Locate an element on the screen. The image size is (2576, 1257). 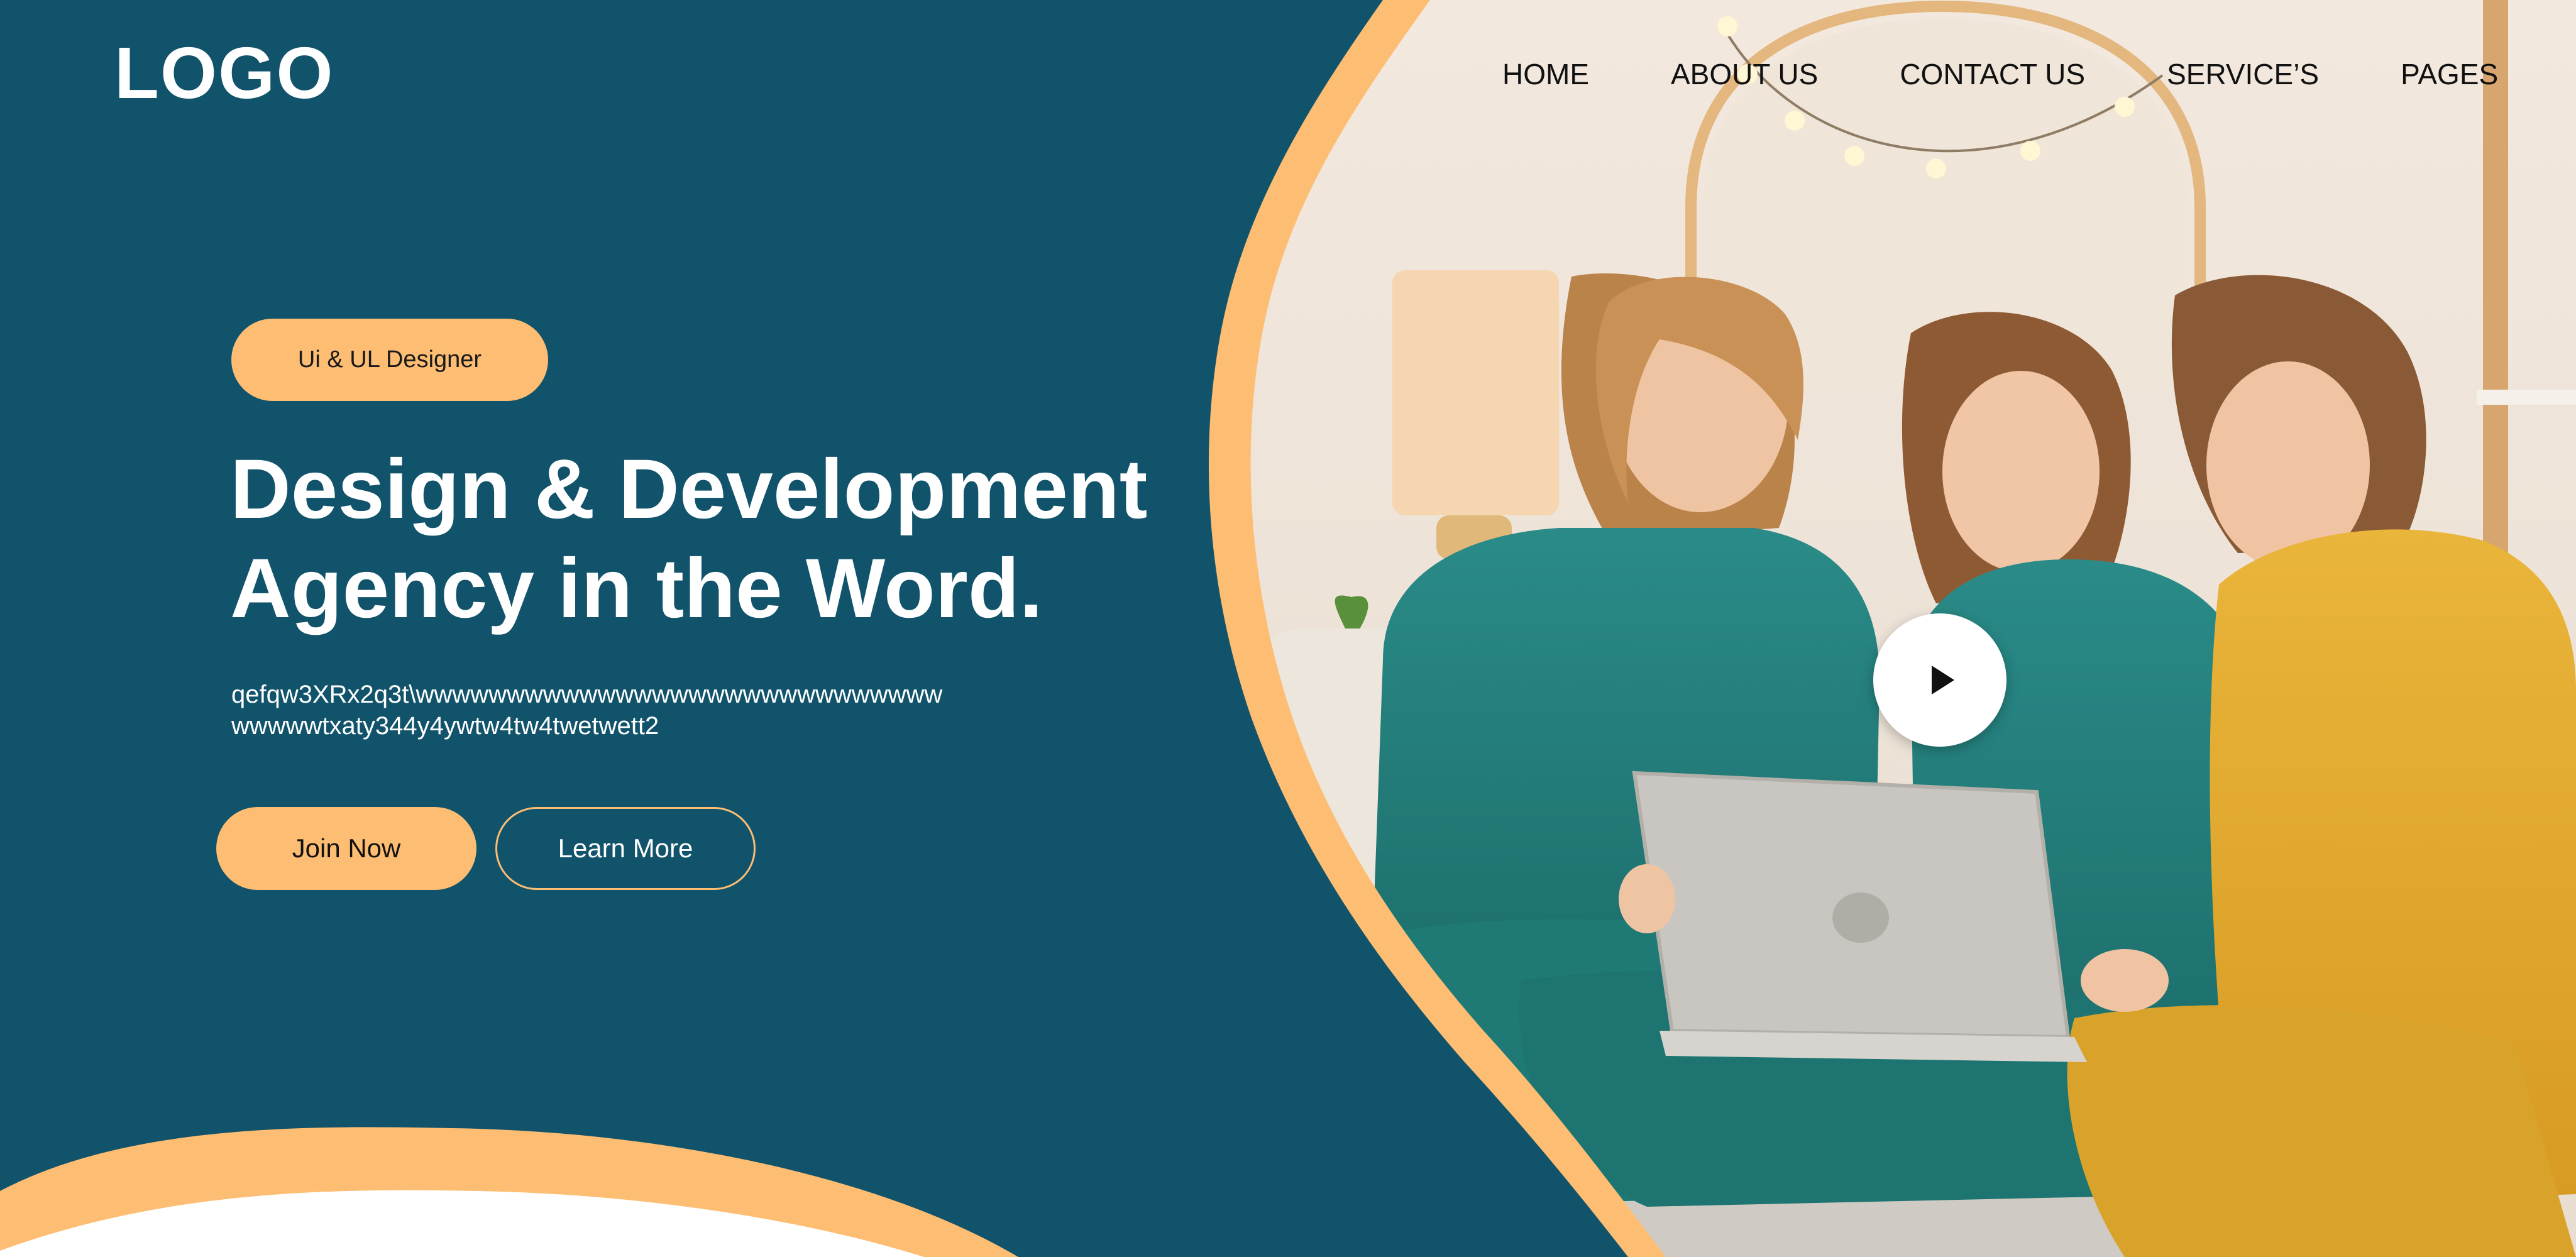
headline-line-1: Design & Development is located at coordinates (689, 489).